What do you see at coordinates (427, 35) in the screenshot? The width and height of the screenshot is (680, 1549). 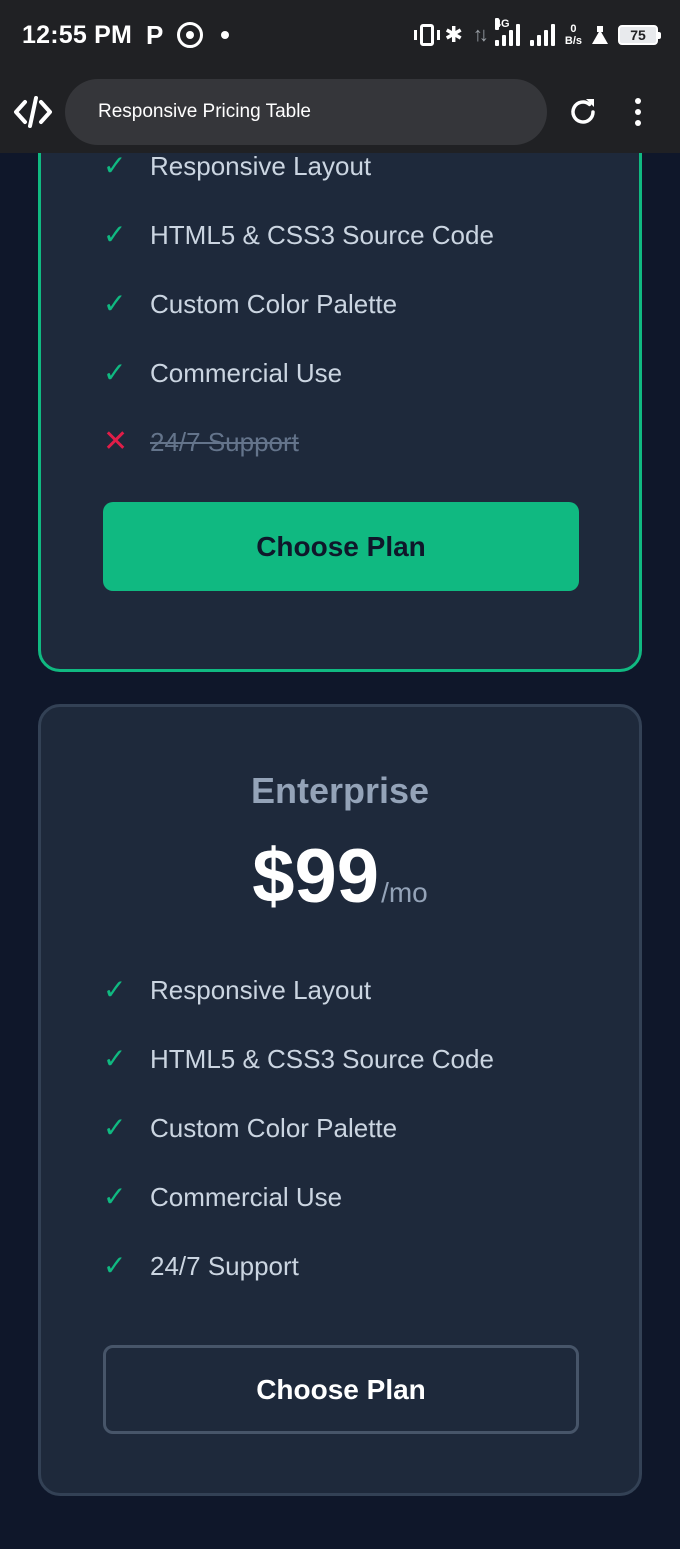 I see `vibrate-icon` at bounding box center [427, 35].